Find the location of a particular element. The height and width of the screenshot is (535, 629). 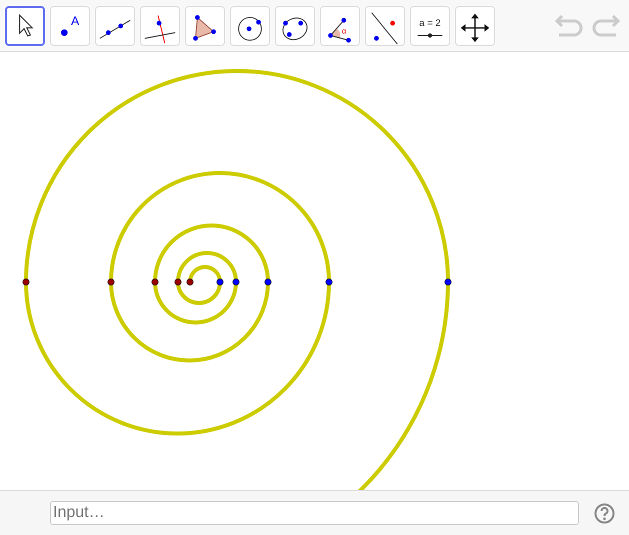

tool-button: A is located at coordinates (70, 26).